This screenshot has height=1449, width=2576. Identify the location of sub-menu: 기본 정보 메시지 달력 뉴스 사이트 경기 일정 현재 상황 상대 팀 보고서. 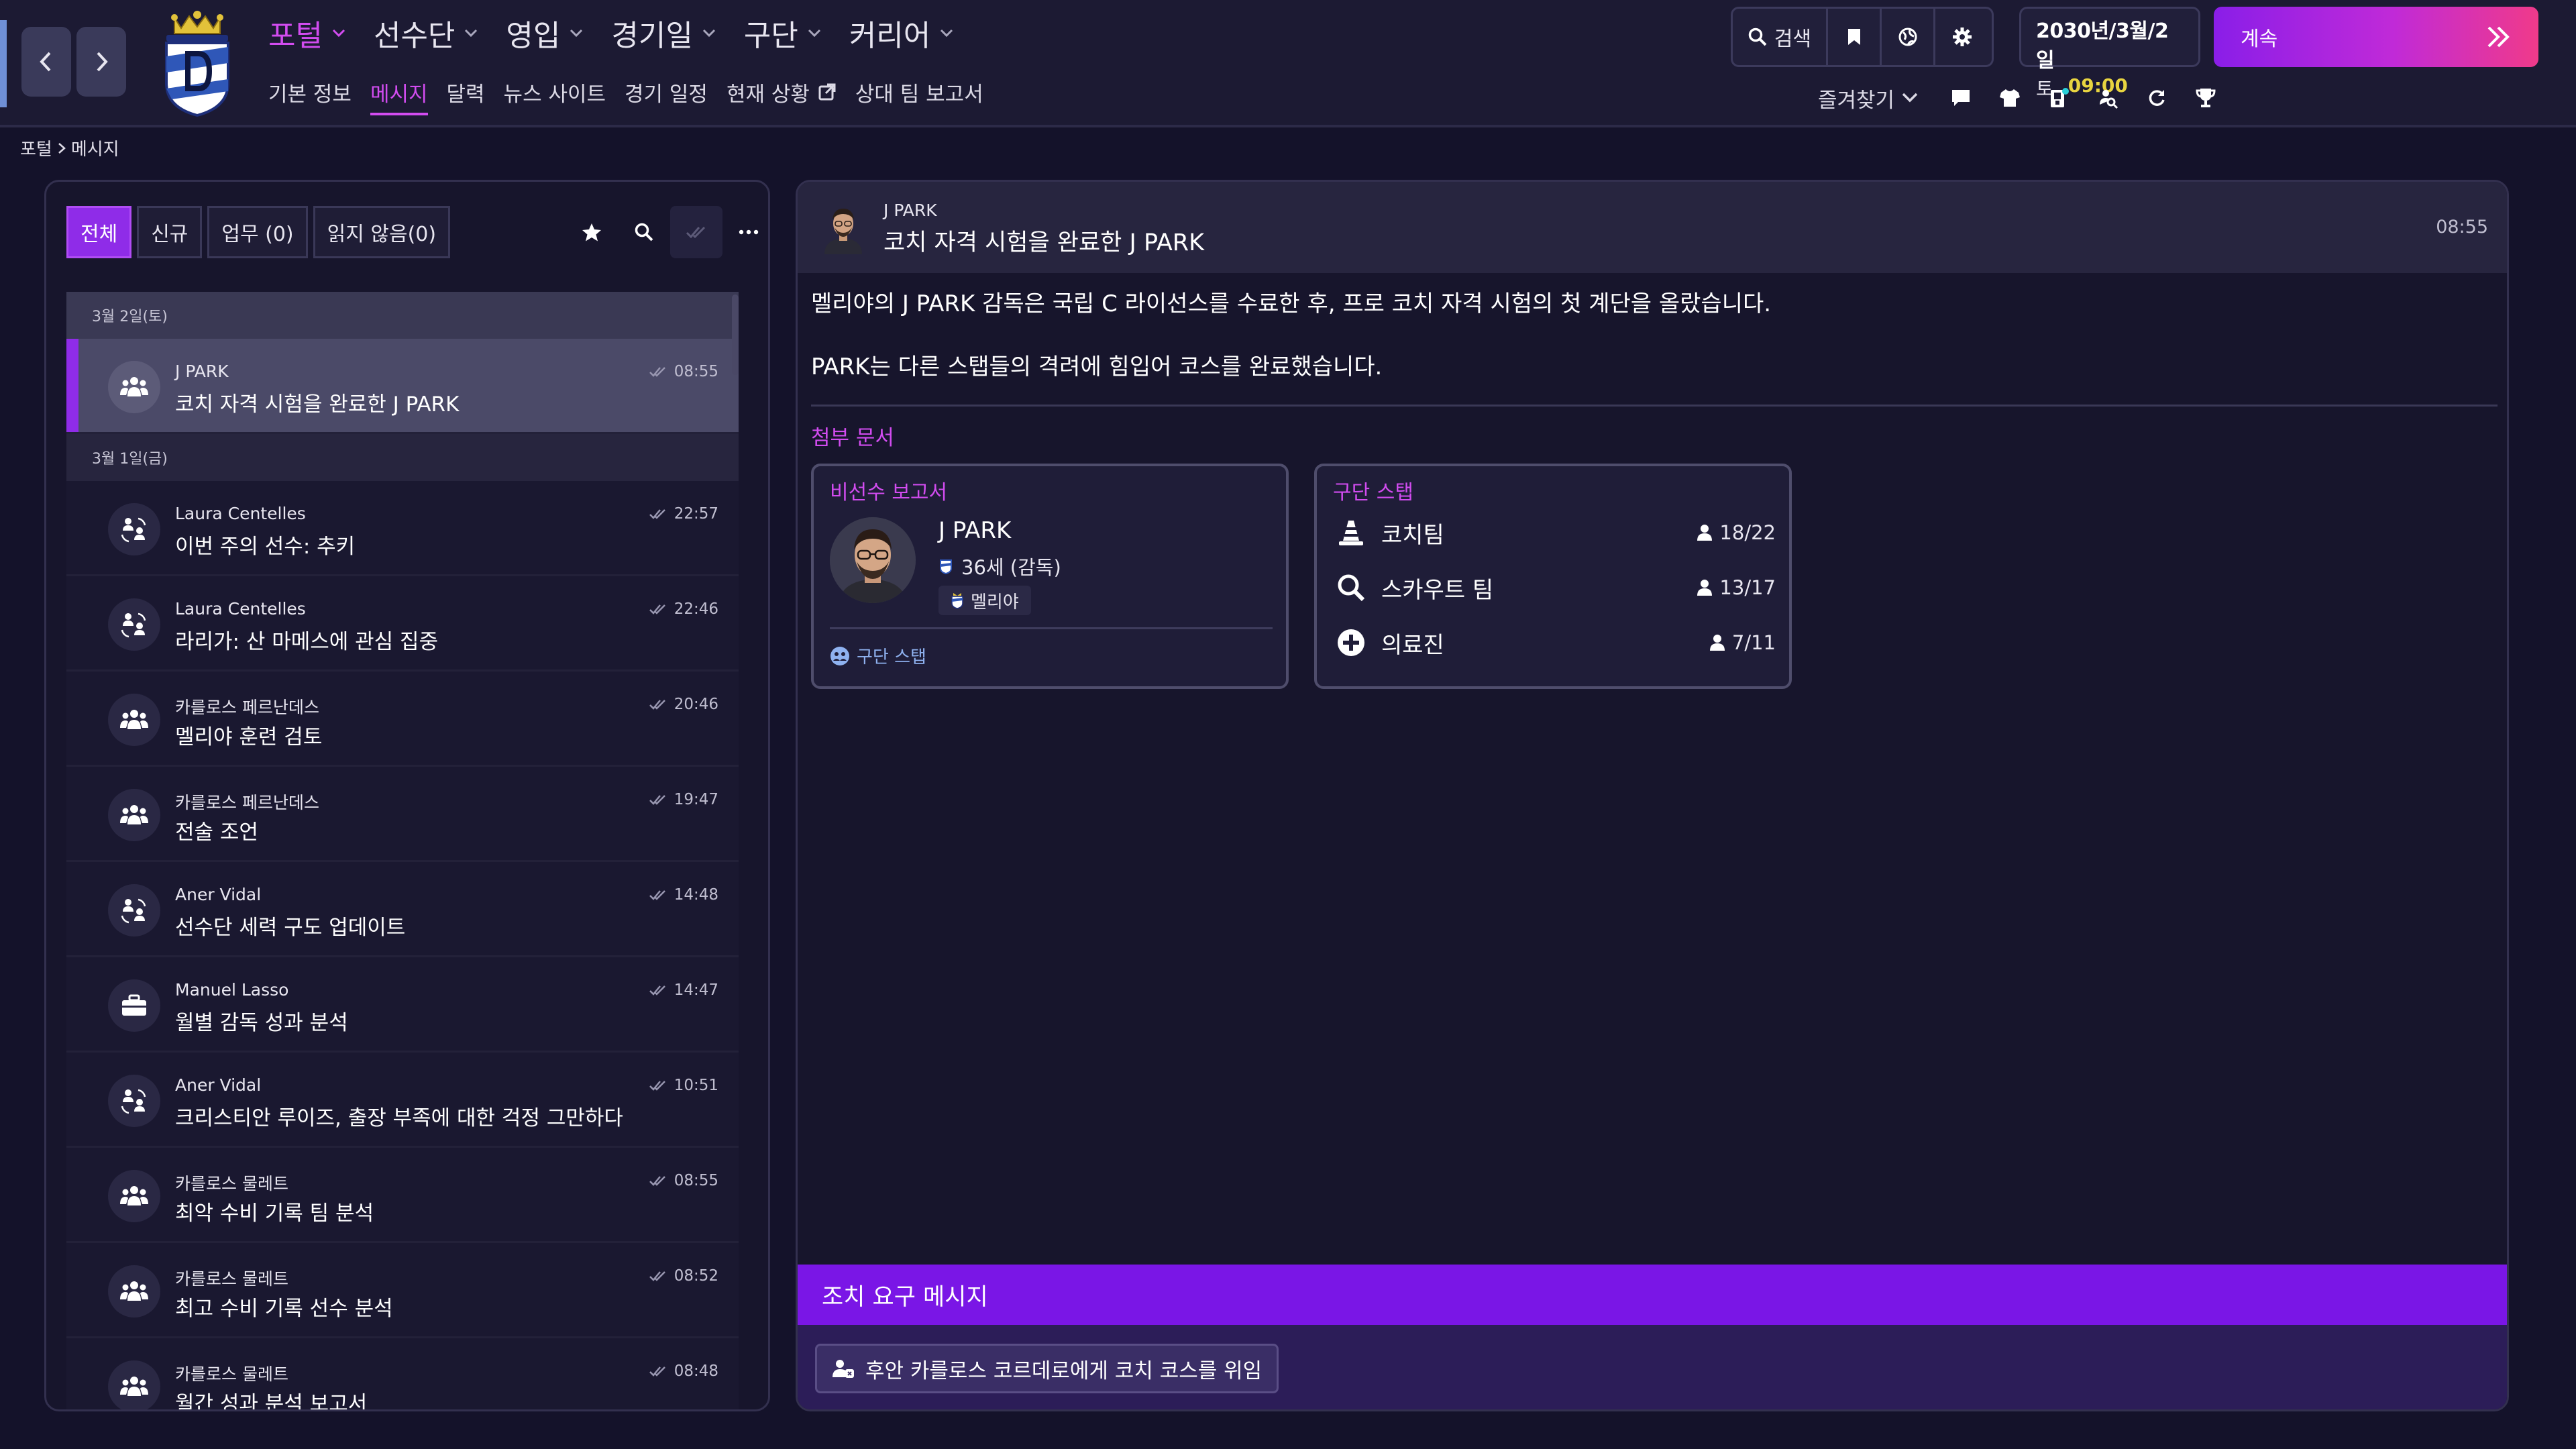
(635, 95).